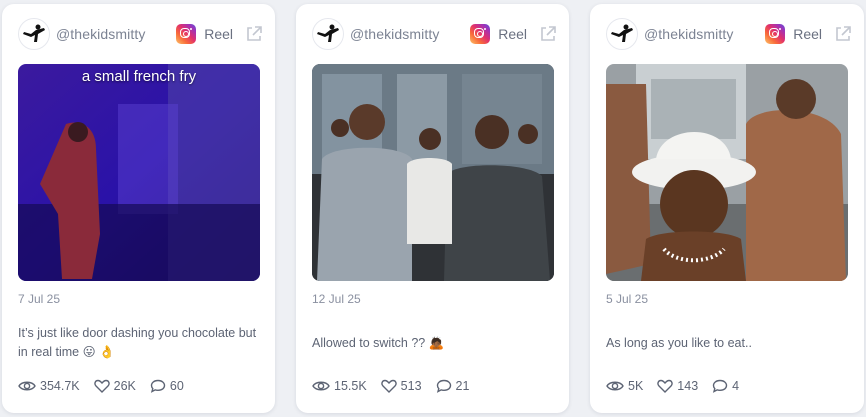 This screenshot has width=866, height=417. I want to click on likes-count: 26K, so click(124, 386).